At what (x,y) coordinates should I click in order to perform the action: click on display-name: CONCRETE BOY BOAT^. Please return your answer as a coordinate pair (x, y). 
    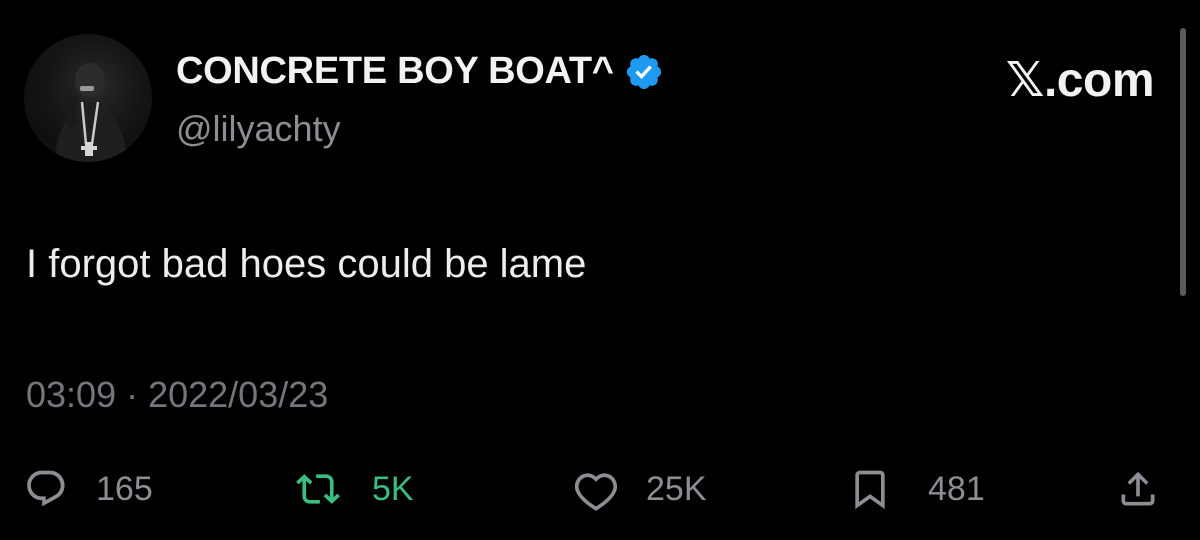
    Looking at the image, I should click on (420, 71).